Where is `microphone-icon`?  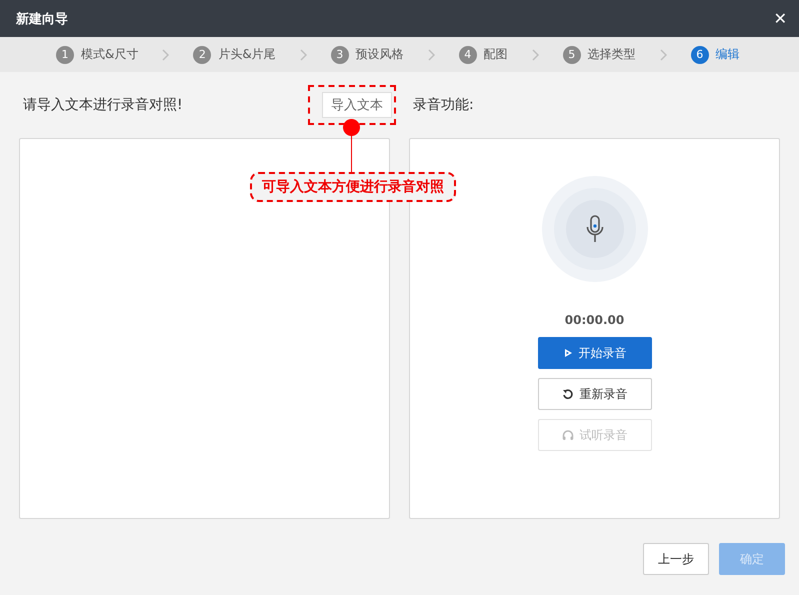 microphone-icon is located at coordinates (595, 229).